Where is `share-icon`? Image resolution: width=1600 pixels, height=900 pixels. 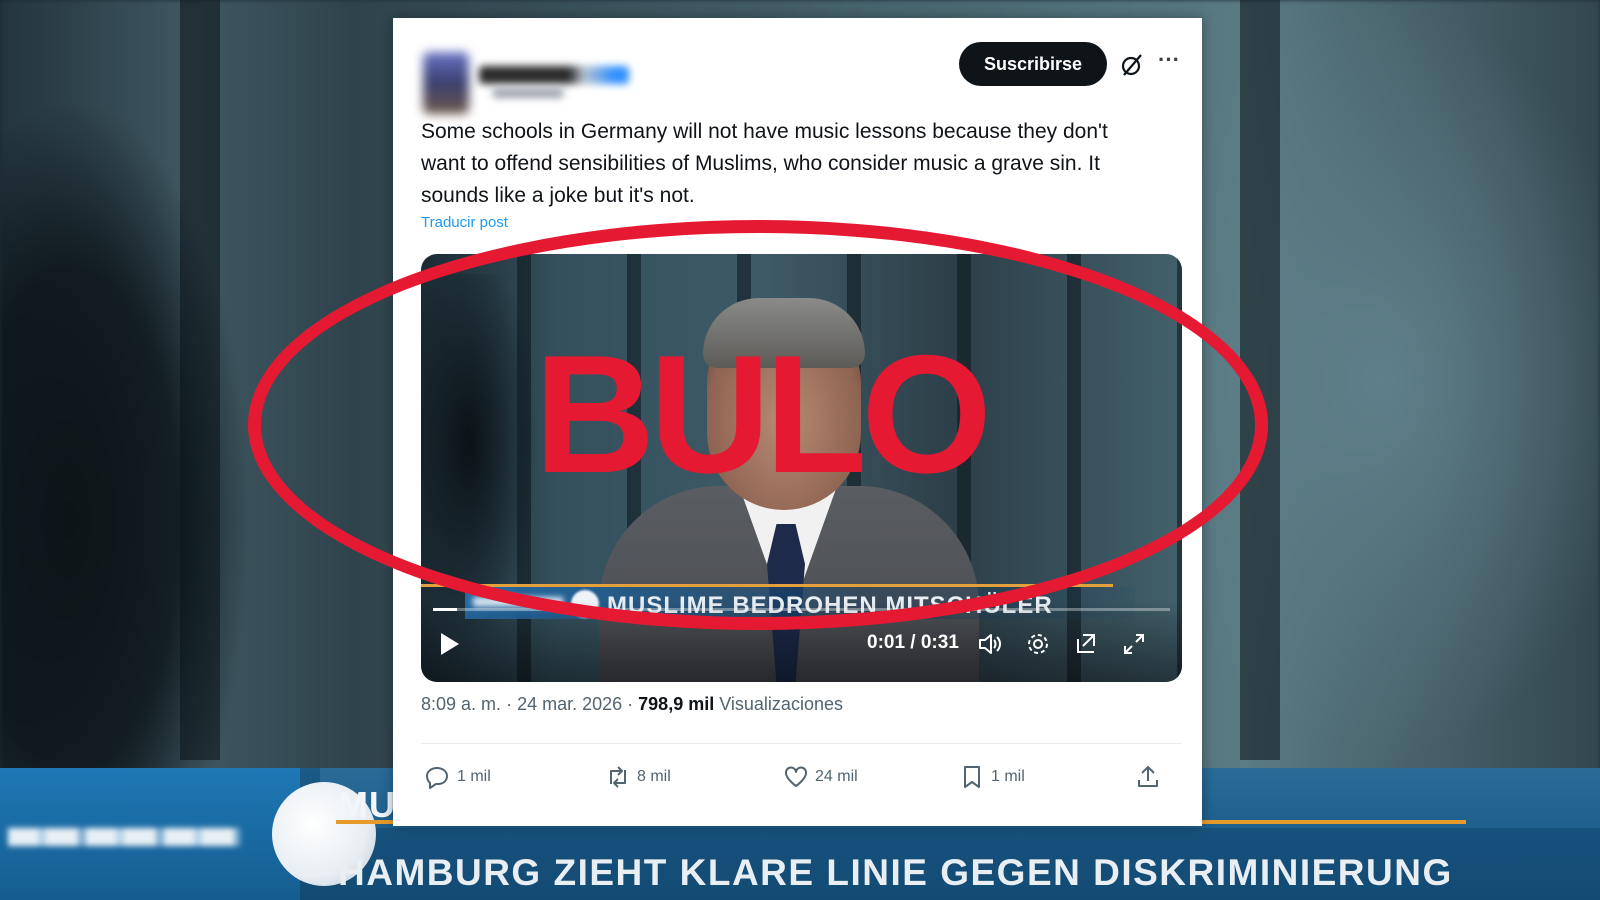 share-icon is located at coordinates (1148, 776).